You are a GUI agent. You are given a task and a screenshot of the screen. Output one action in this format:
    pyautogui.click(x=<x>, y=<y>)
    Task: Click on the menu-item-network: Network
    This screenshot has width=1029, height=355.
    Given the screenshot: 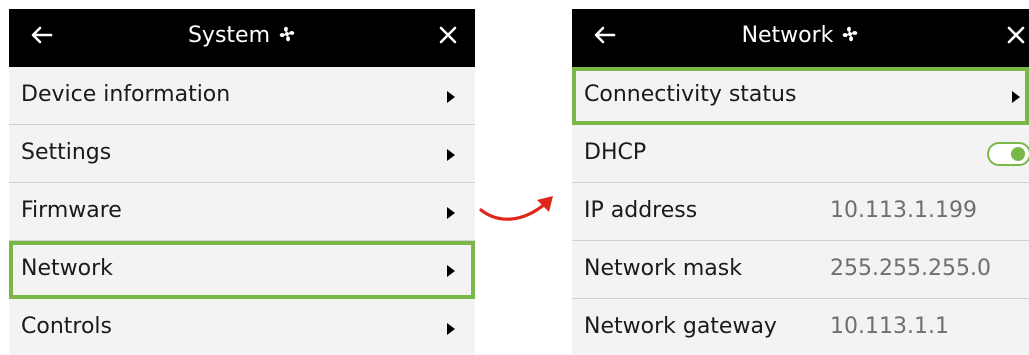 What is the action you would take?
    pyautogui.click(x=242, y=270)
    